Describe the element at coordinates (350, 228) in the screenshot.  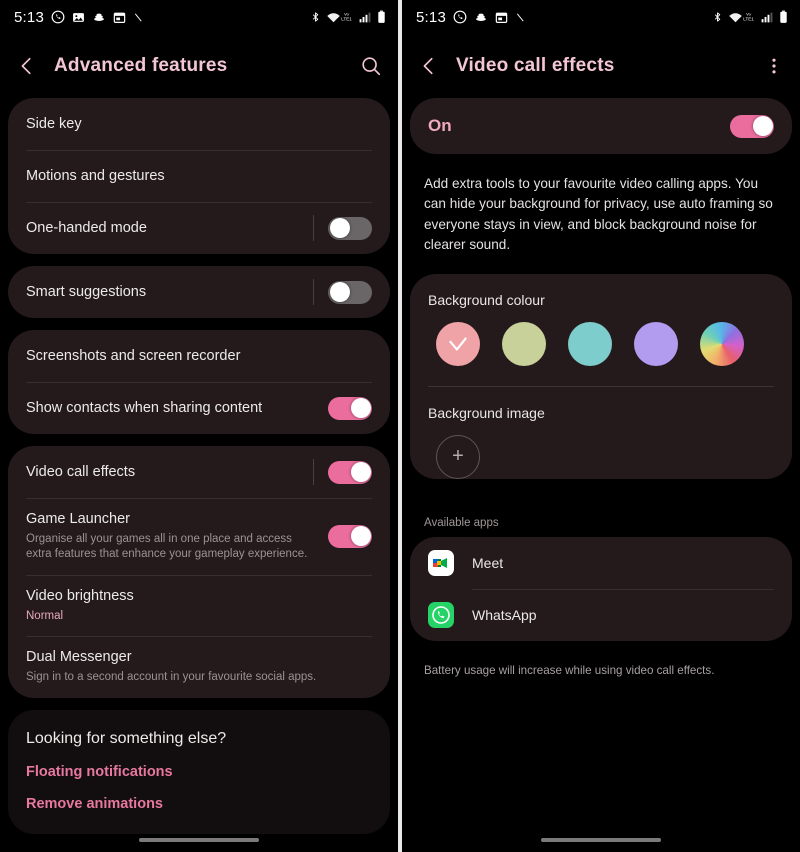
I see `toggle-one-handed-mode` at that location.